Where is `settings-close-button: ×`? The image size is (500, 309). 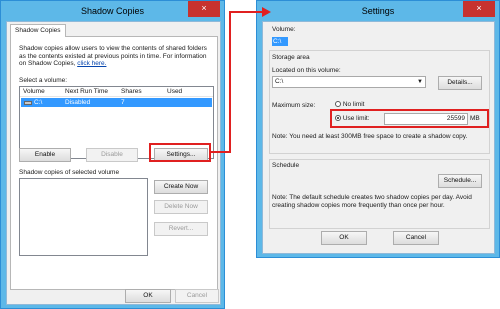
settings-close-button: × is located at coordinates (479, 9).